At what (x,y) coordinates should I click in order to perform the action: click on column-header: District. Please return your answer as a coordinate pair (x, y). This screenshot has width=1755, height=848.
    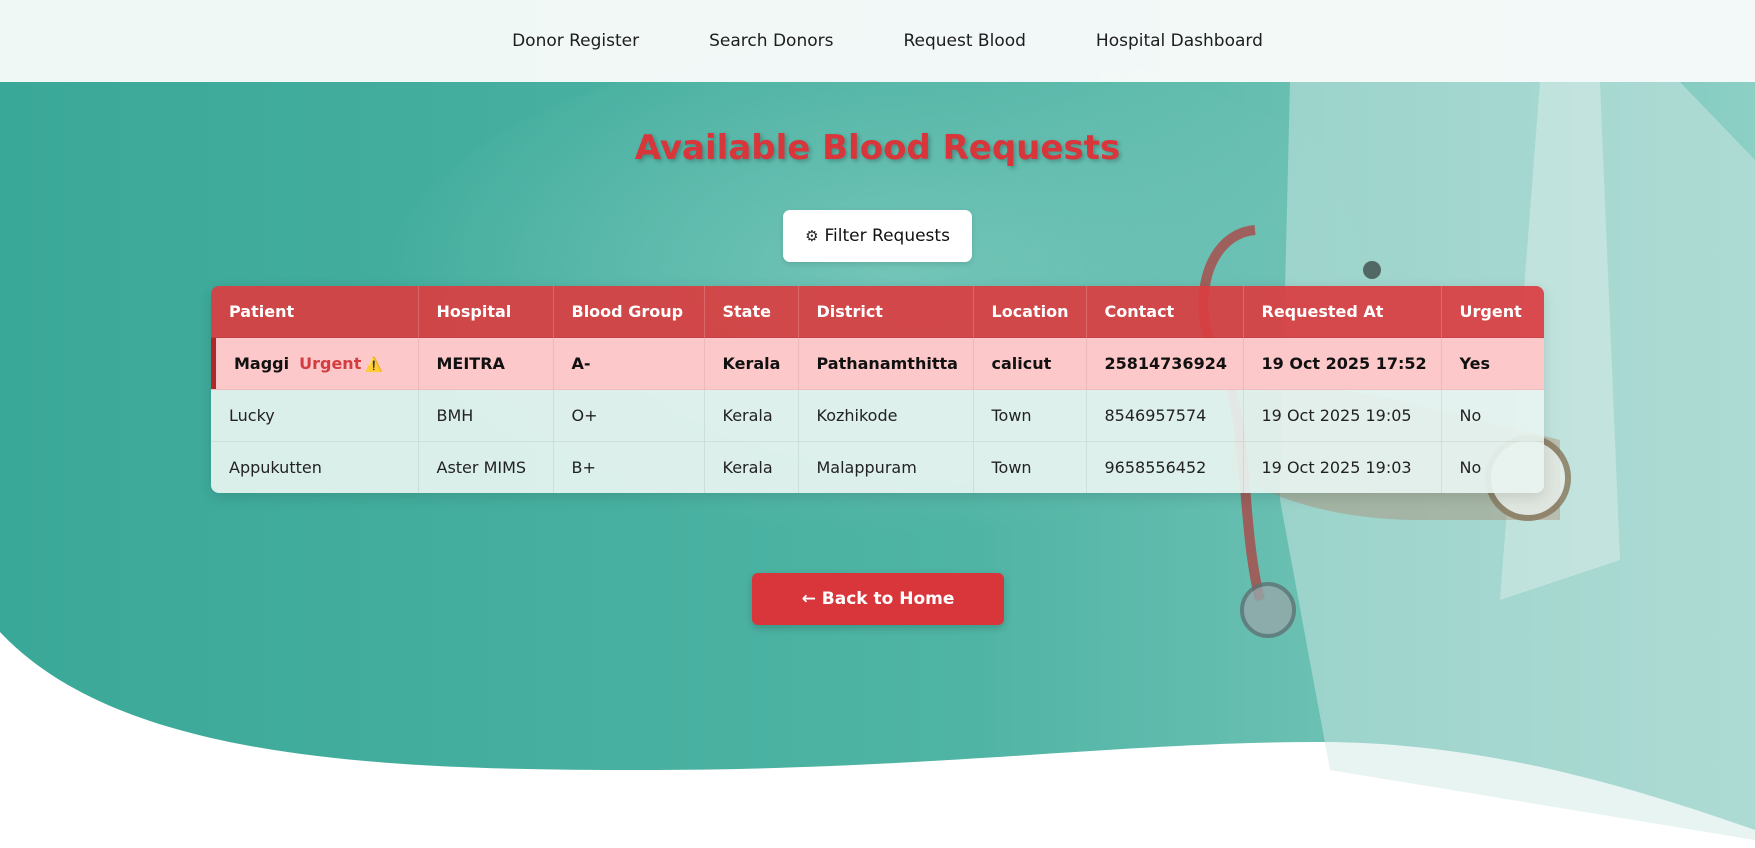
    Looking at the image, I should click on (886, 312).